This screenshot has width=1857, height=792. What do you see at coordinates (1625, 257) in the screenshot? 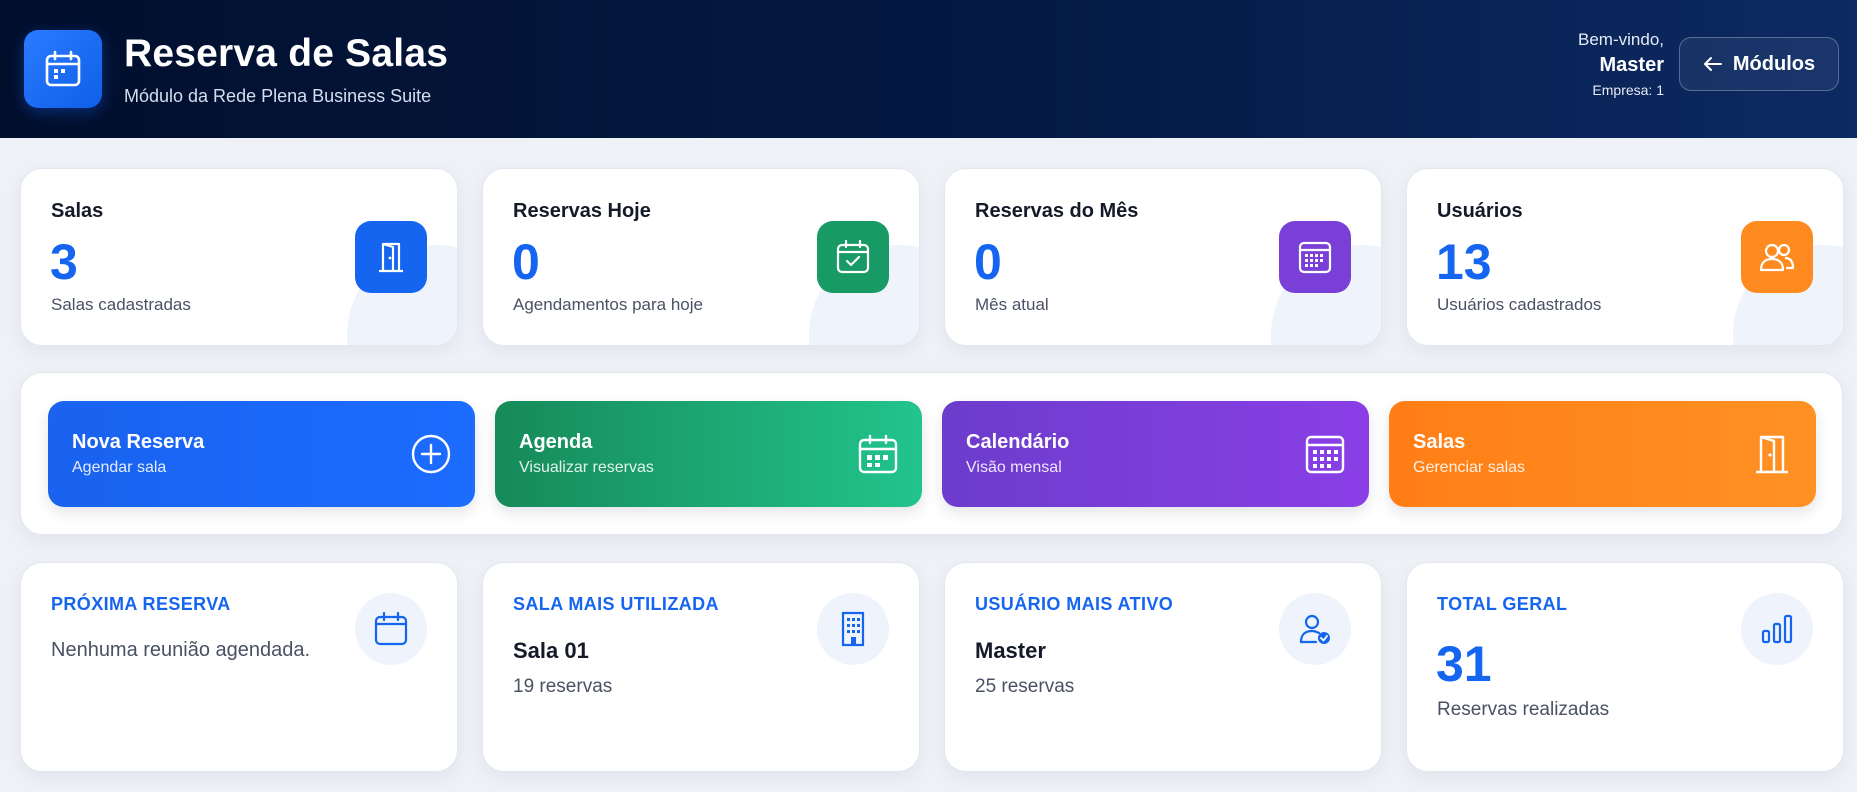
I see `stat-card-usuarios: Usuários 13 Usuários cadastrados` at bounding box center [1625, 257].